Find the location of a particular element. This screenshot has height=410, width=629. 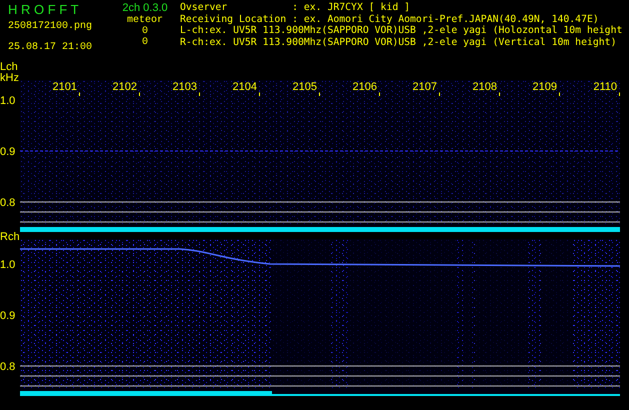

channel-label: Rch is located at coordinates (10, 237).